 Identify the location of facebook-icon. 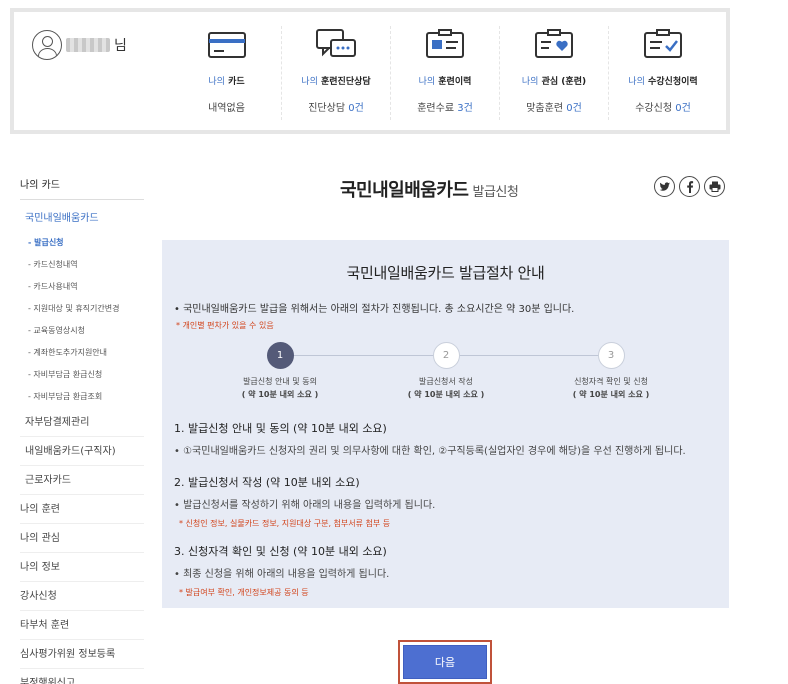
(689, 186).